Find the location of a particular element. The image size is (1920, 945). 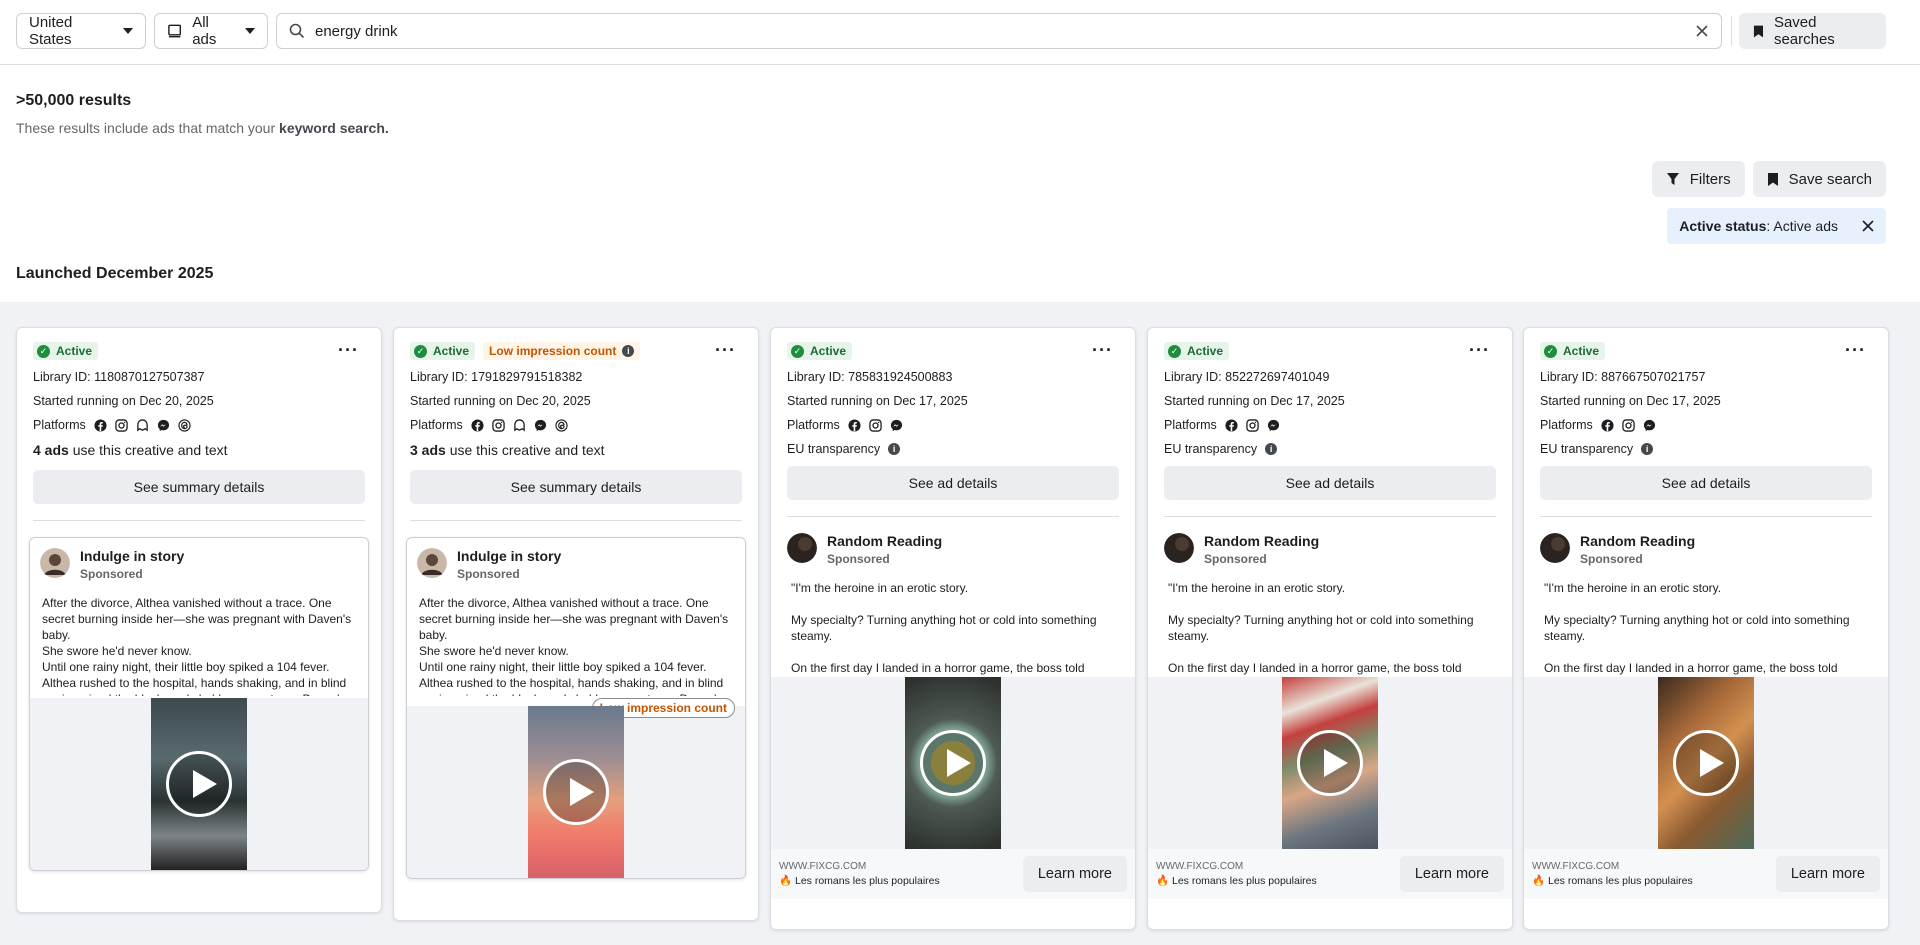

divider is located at coordinates (576, 520).